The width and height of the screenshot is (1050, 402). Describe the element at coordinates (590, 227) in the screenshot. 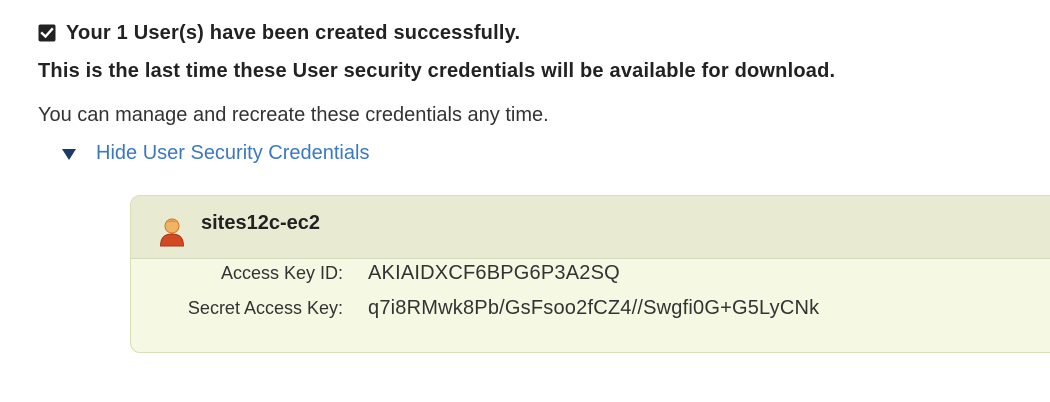

I see `credentials-panel-header: sites12c-ec2` at that location.